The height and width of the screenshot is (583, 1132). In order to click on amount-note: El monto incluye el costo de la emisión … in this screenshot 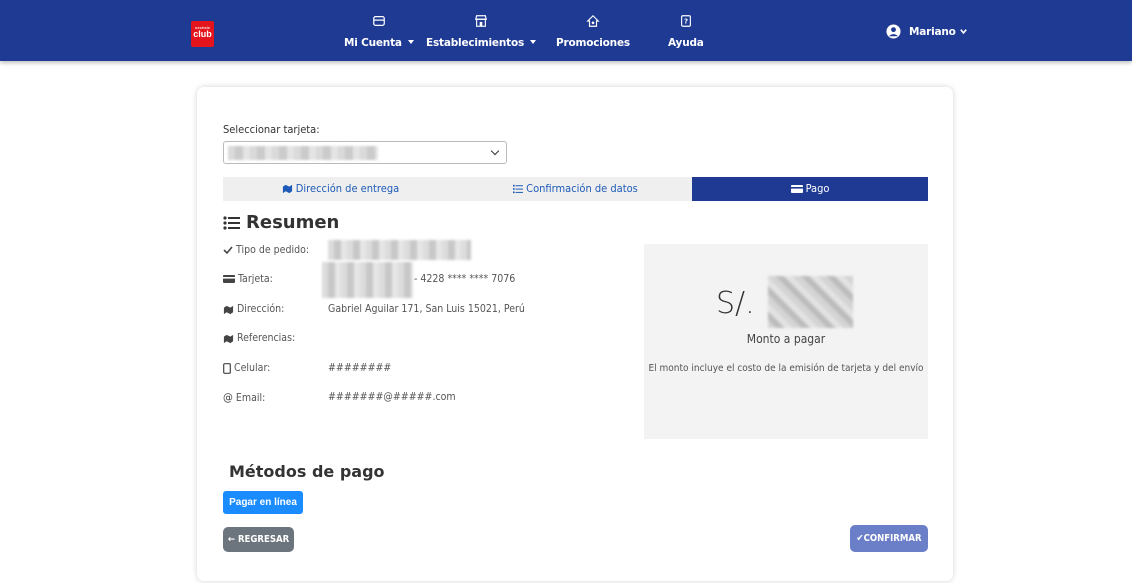, I will do `click(786, 368)`.